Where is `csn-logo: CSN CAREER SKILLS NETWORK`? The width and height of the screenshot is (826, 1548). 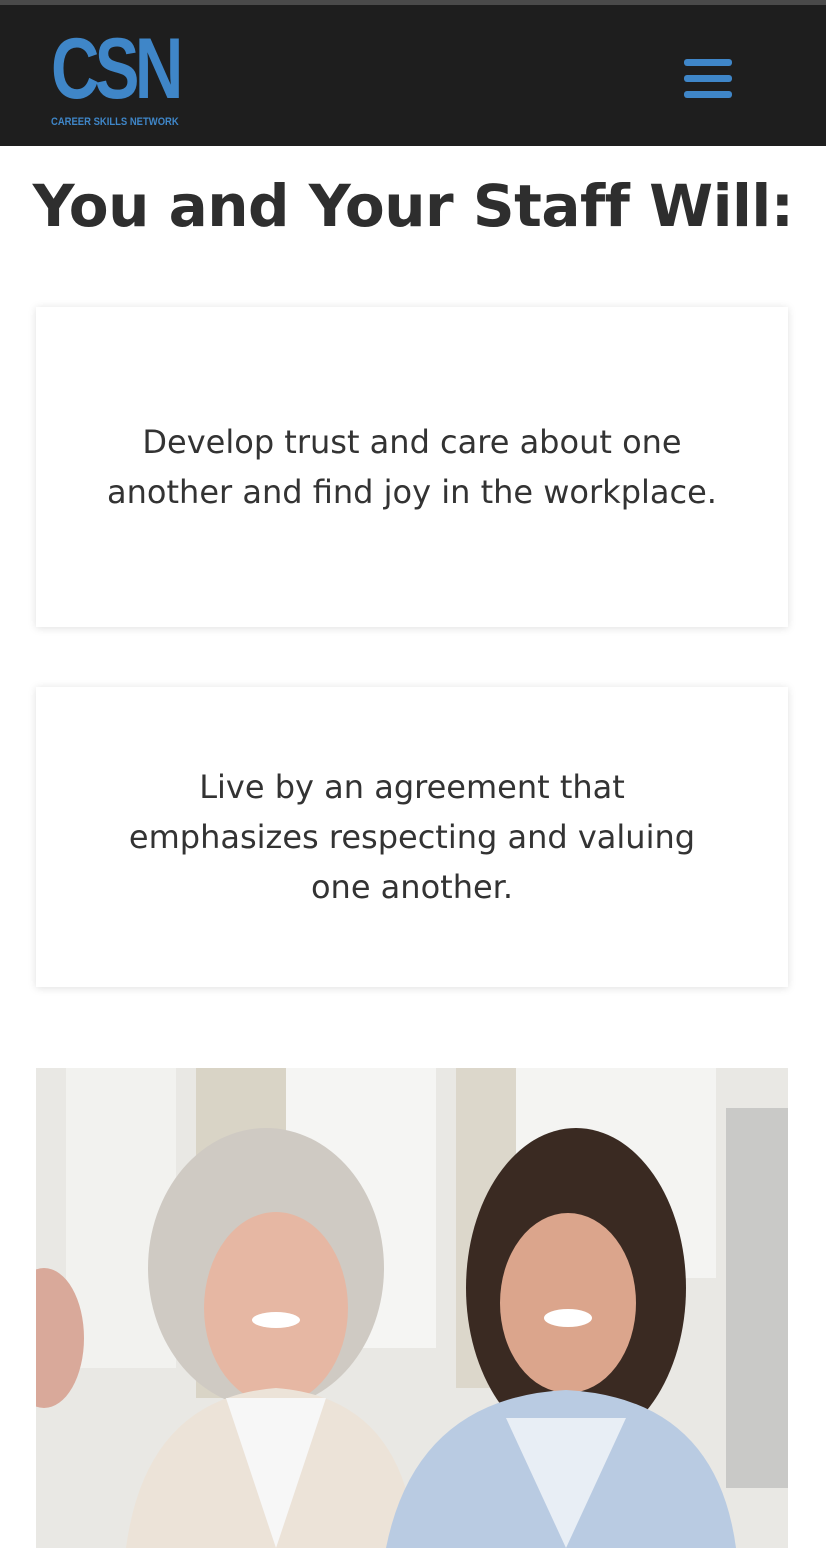 csn-logo: CSN CAREER SKILLS NETWORK is located at coordinates (117, 76).